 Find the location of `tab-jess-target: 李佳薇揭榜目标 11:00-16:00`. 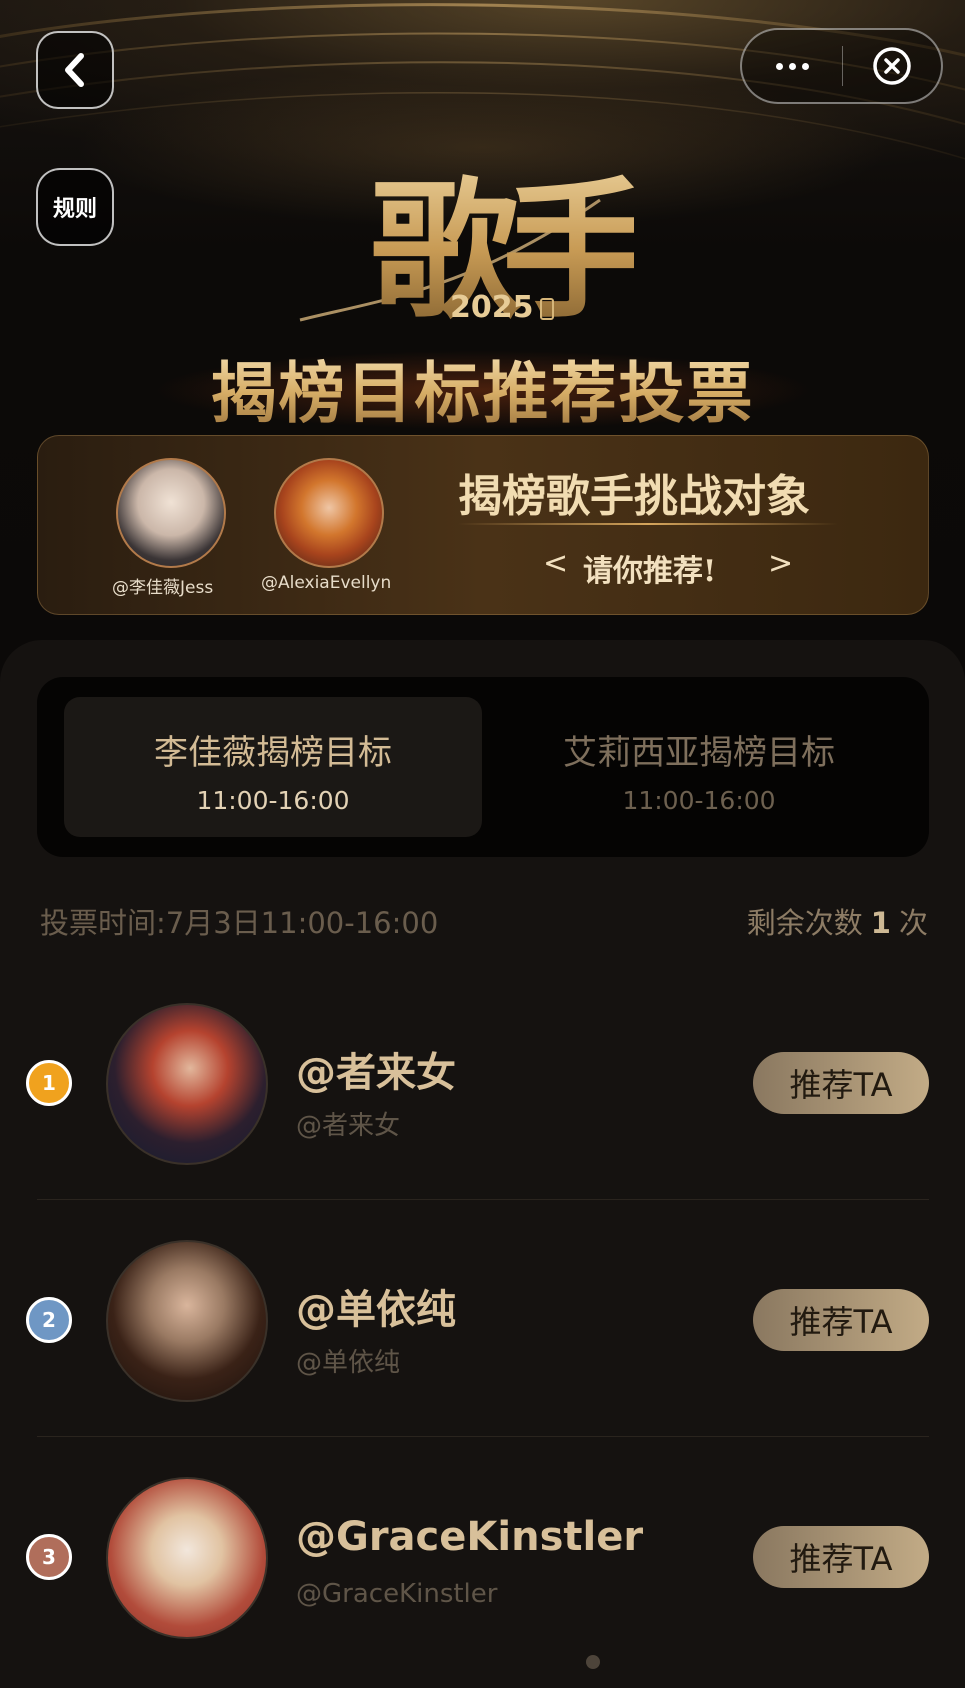

tab-jess-target: 李佳薇揭榜目标 11:00-16:00 is located at coordinates (273, 767).